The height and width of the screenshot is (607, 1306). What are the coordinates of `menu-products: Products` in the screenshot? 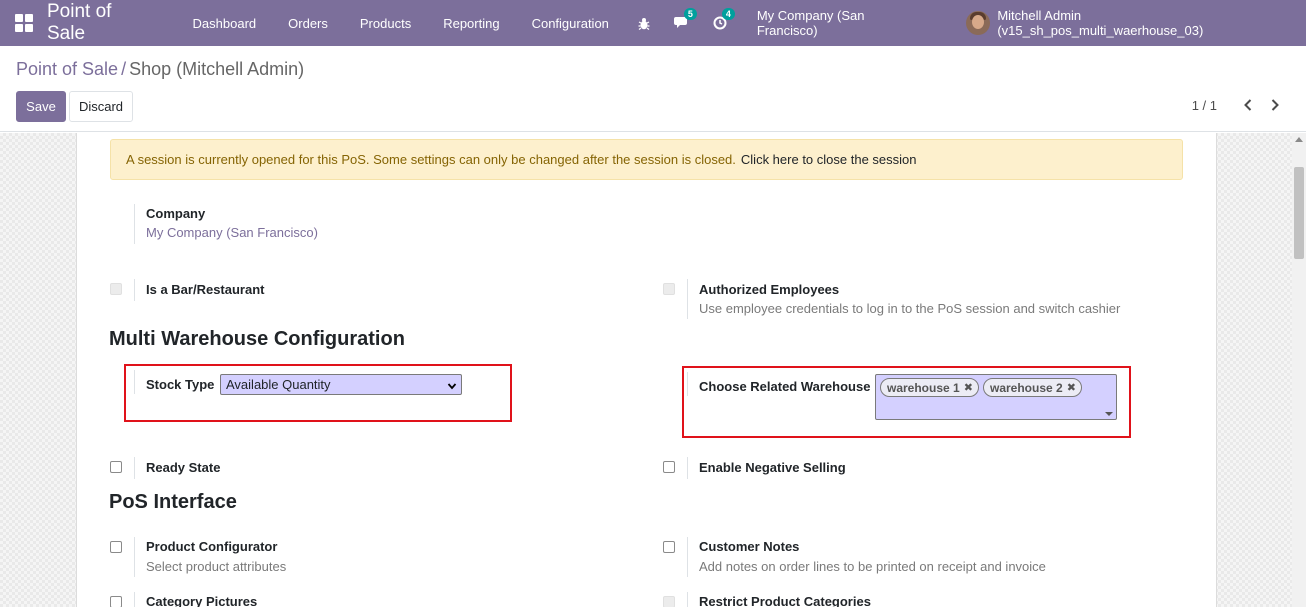 It's located at (385, 23).